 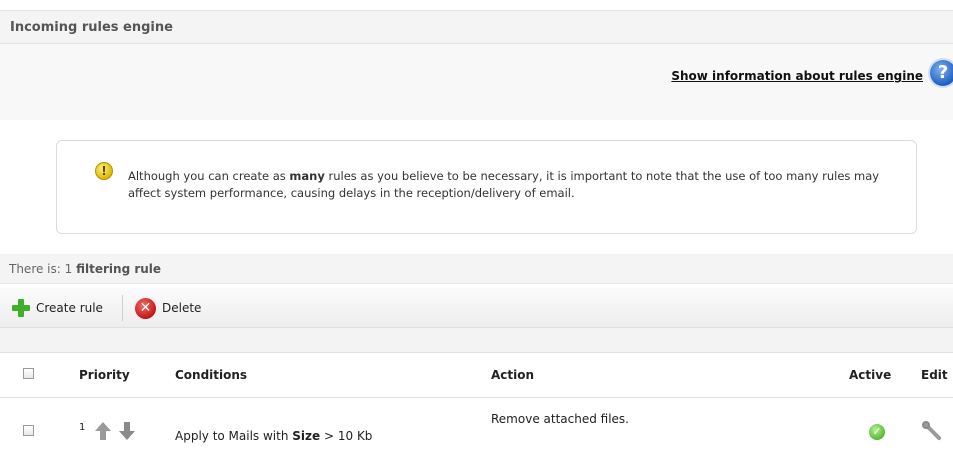 I want to click on rule-count-bar: There is: 1 filtering rule, so click(x=476, y=269).